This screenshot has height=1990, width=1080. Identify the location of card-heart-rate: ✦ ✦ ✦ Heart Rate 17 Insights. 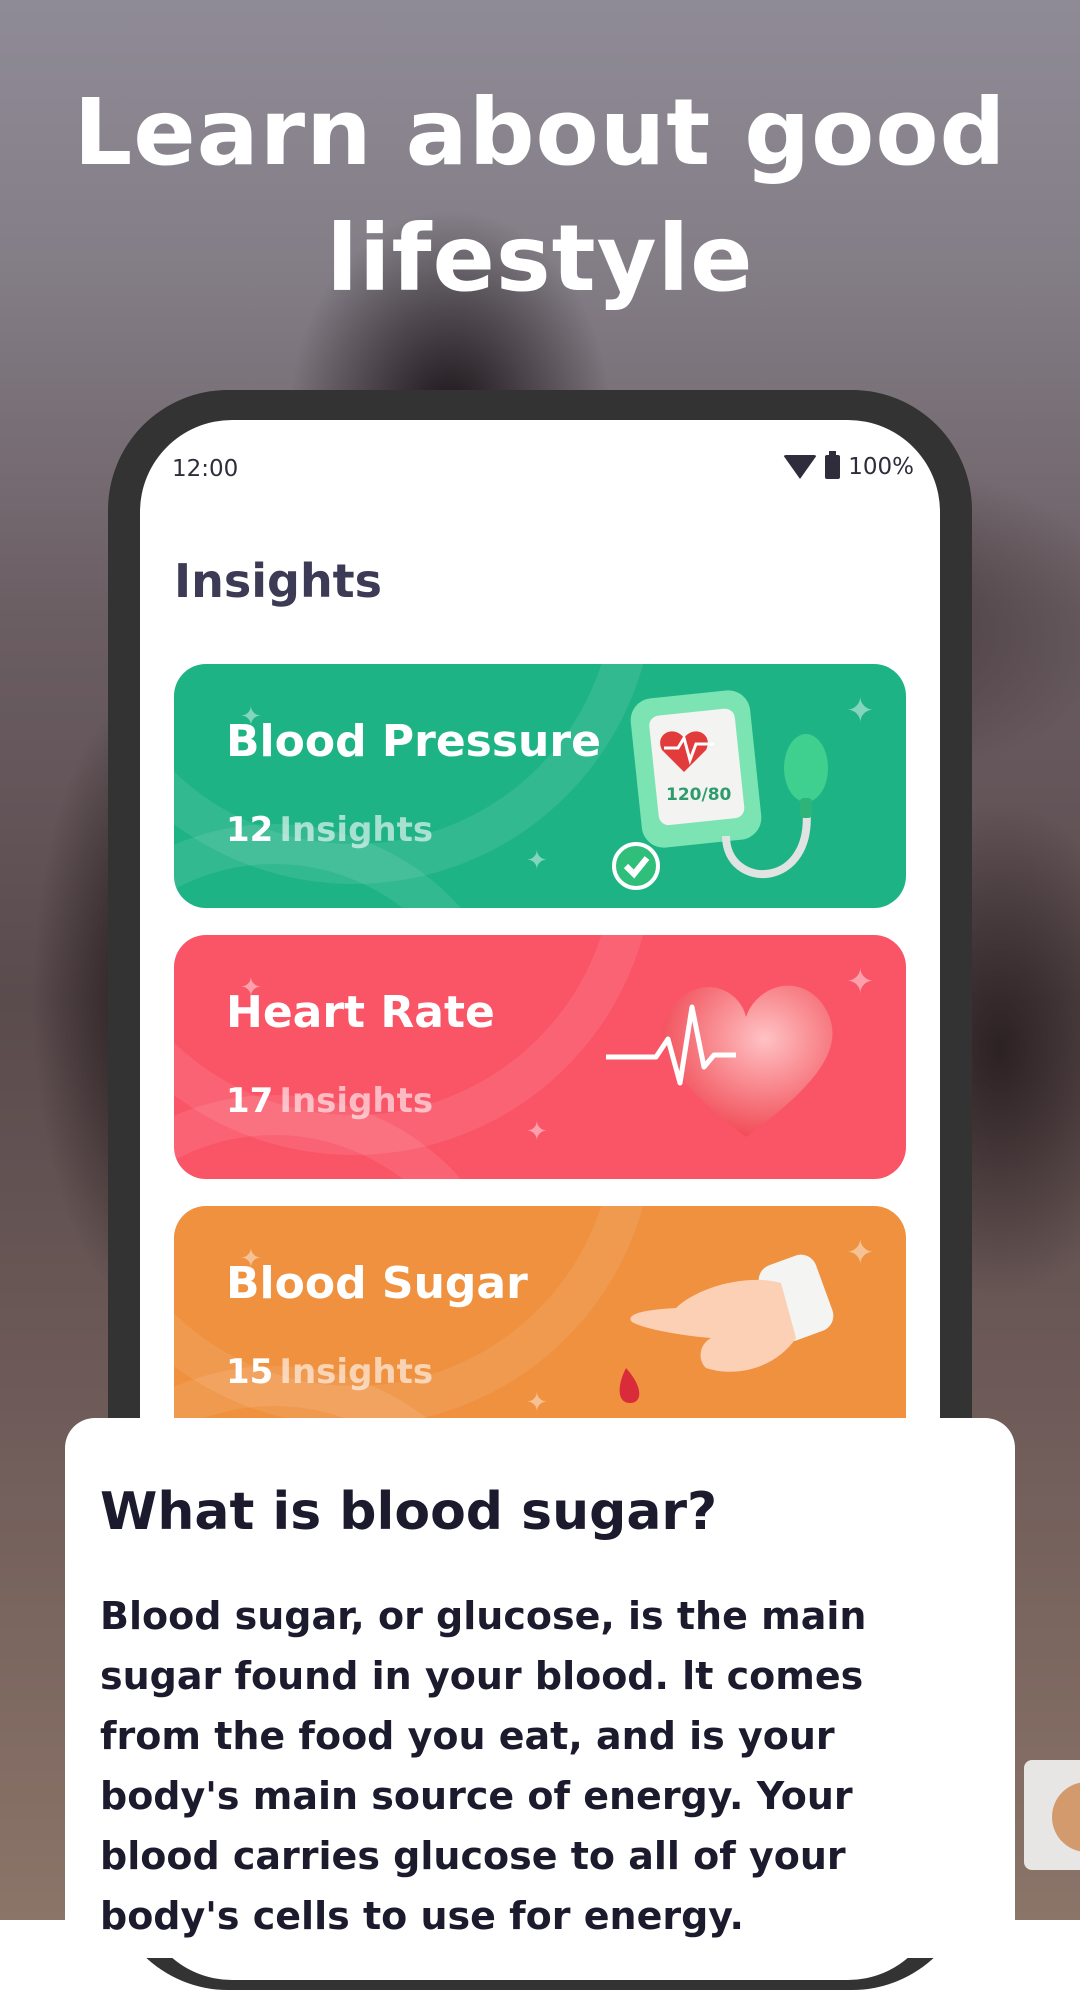
(540, 1057).